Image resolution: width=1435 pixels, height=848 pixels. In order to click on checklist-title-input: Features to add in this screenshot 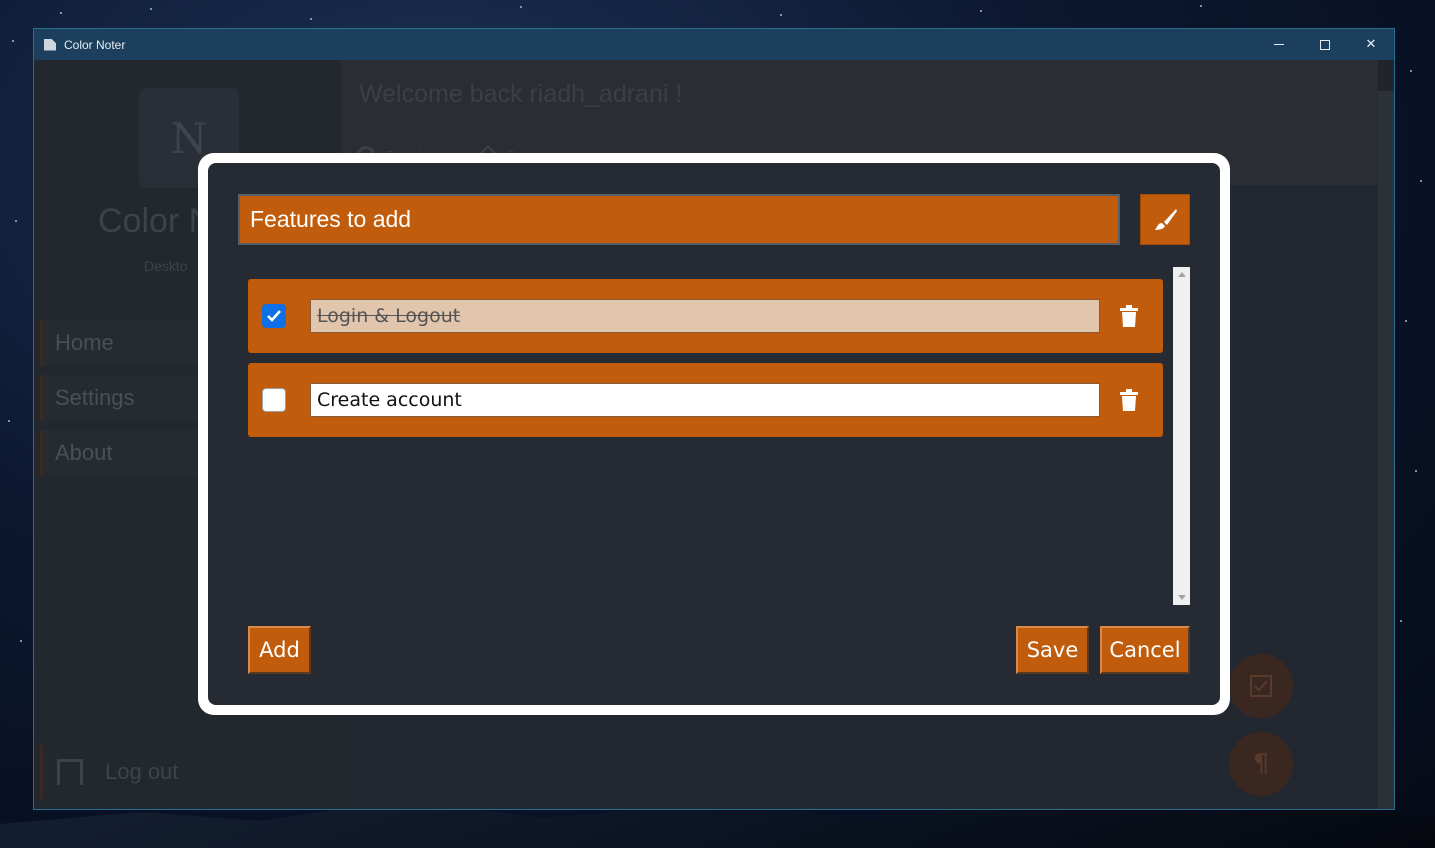, I will do `click(679, 219)`.